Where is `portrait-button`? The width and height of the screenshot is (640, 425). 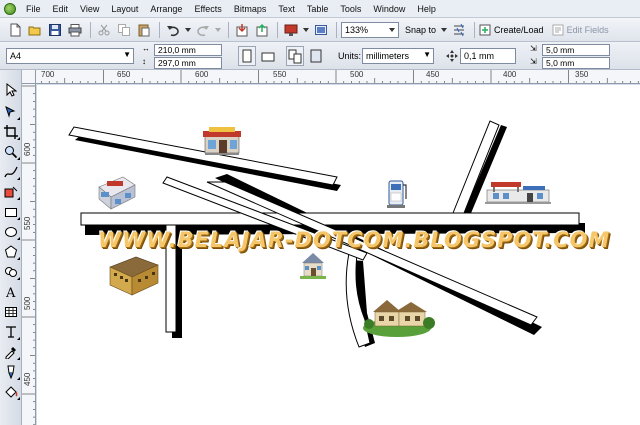
portrait-button is located at coordinates (247, 56).